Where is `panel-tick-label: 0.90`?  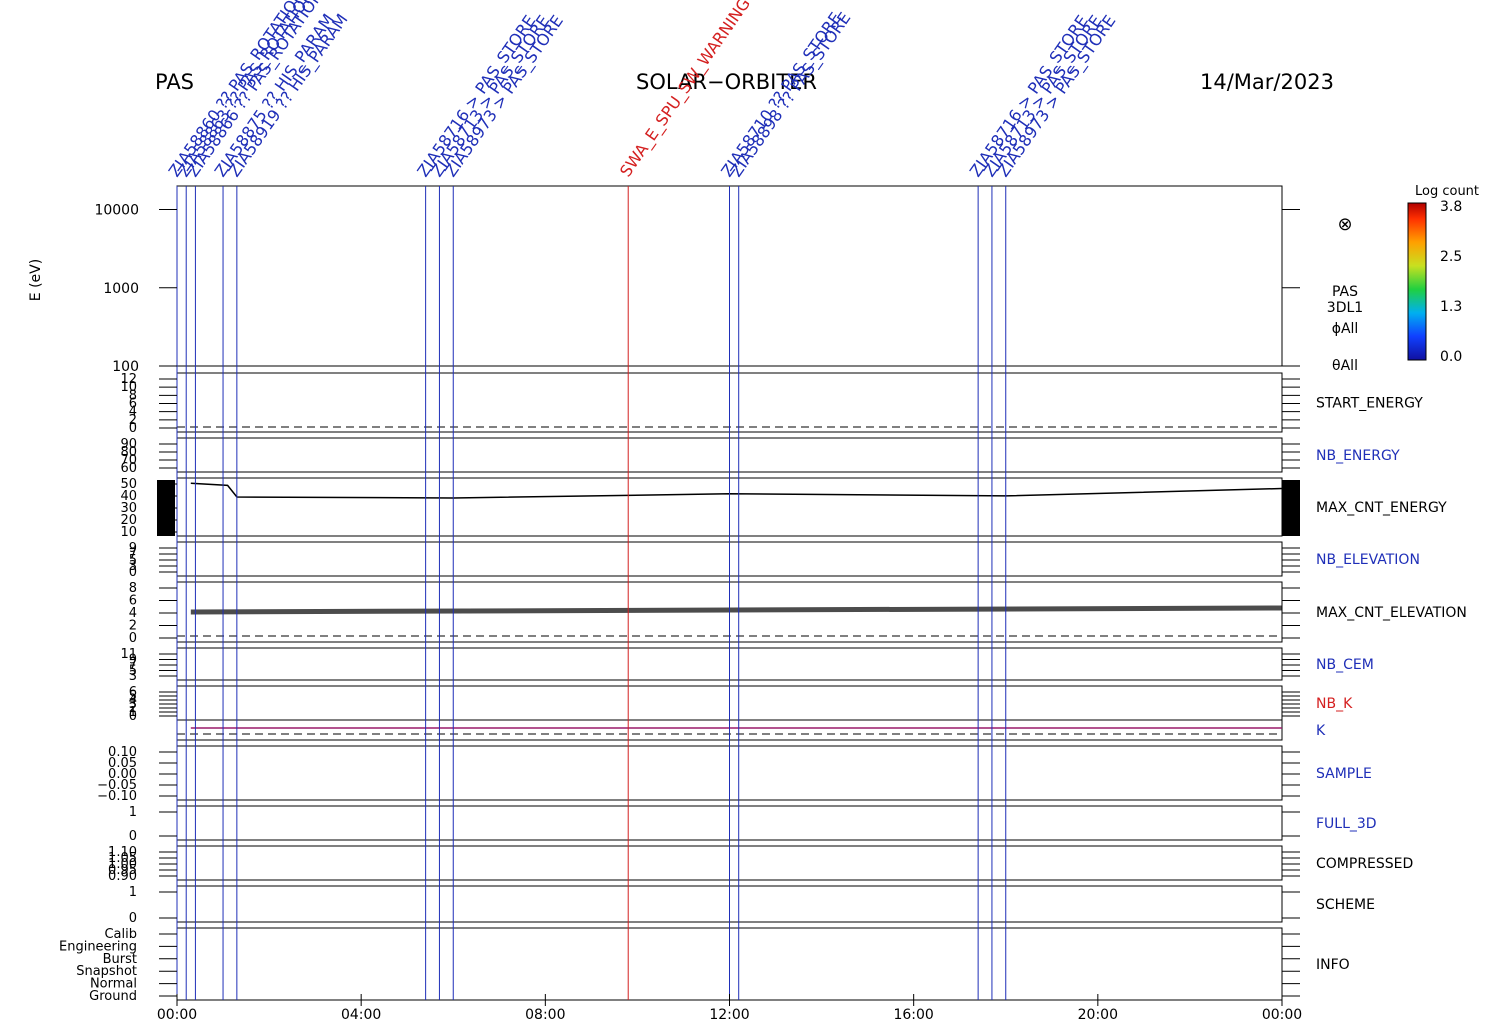
panel-tick-label: 0.90 is located at coordinates (122, 876).